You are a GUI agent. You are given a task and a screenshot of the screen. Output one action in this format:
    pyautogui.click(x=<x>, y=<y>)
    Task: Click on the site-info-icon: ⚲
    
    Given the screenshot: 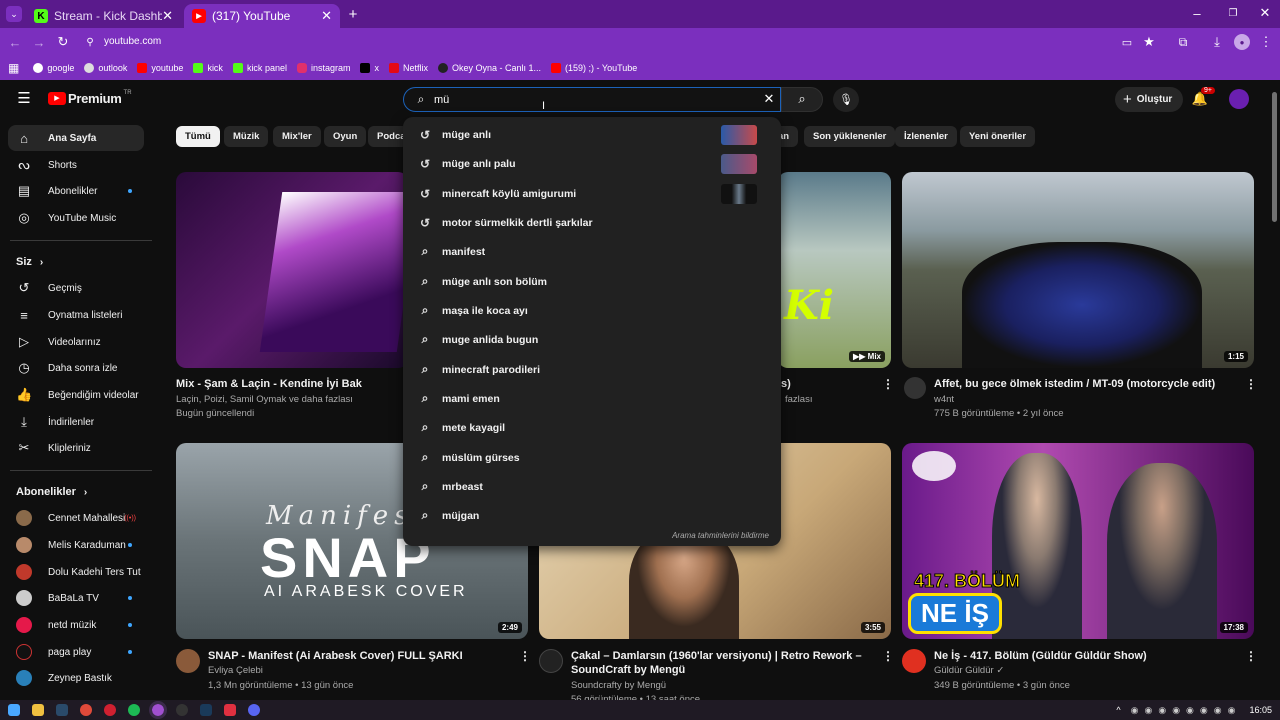 What is the action you would take?
    pyautogui.click(x=90, y=42)
    